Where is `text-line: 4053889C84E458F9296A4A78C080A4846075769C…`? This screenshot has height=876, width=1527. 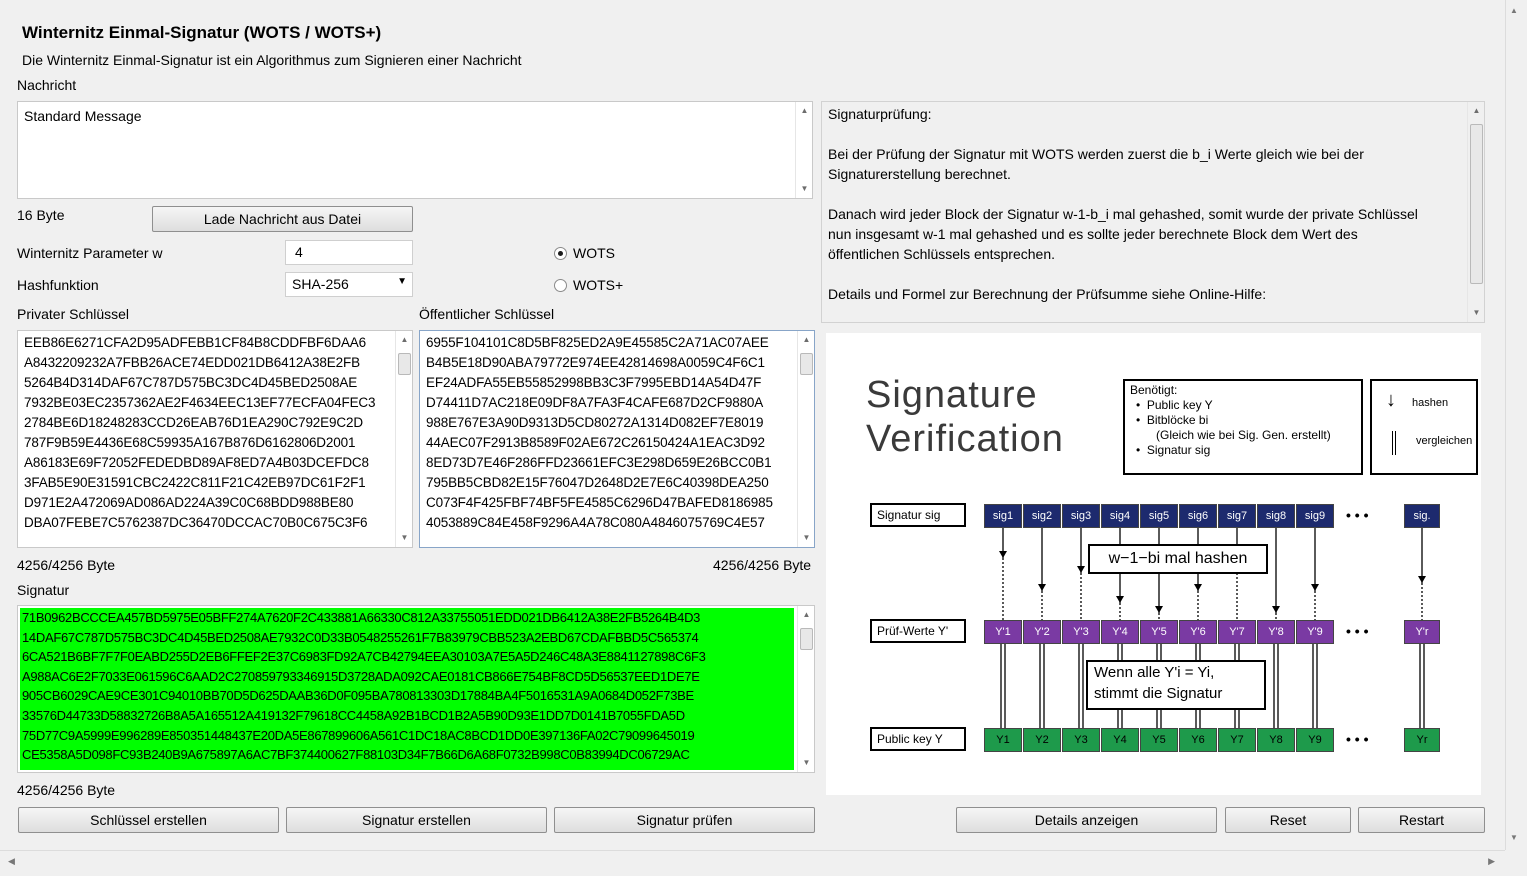
text-line: 4053889C84E458F9296A4A78C080A4846075769C… is located at coordinates (595, 522).